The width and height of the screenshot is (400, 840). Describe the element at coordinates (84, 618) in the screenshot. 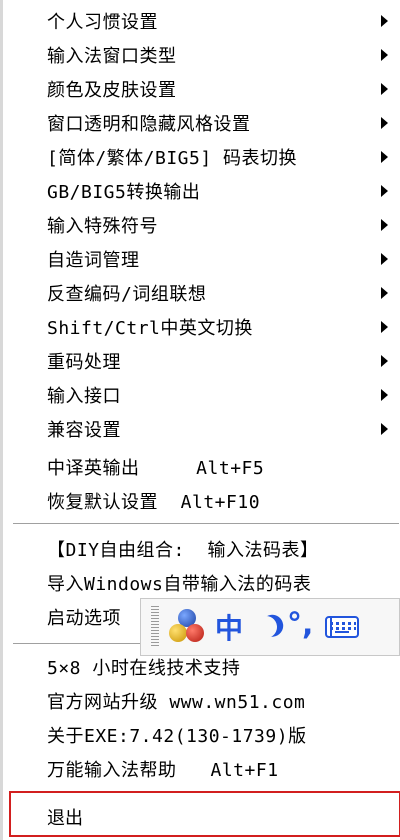

I see `menu-item-label: 启动选项` at that location.